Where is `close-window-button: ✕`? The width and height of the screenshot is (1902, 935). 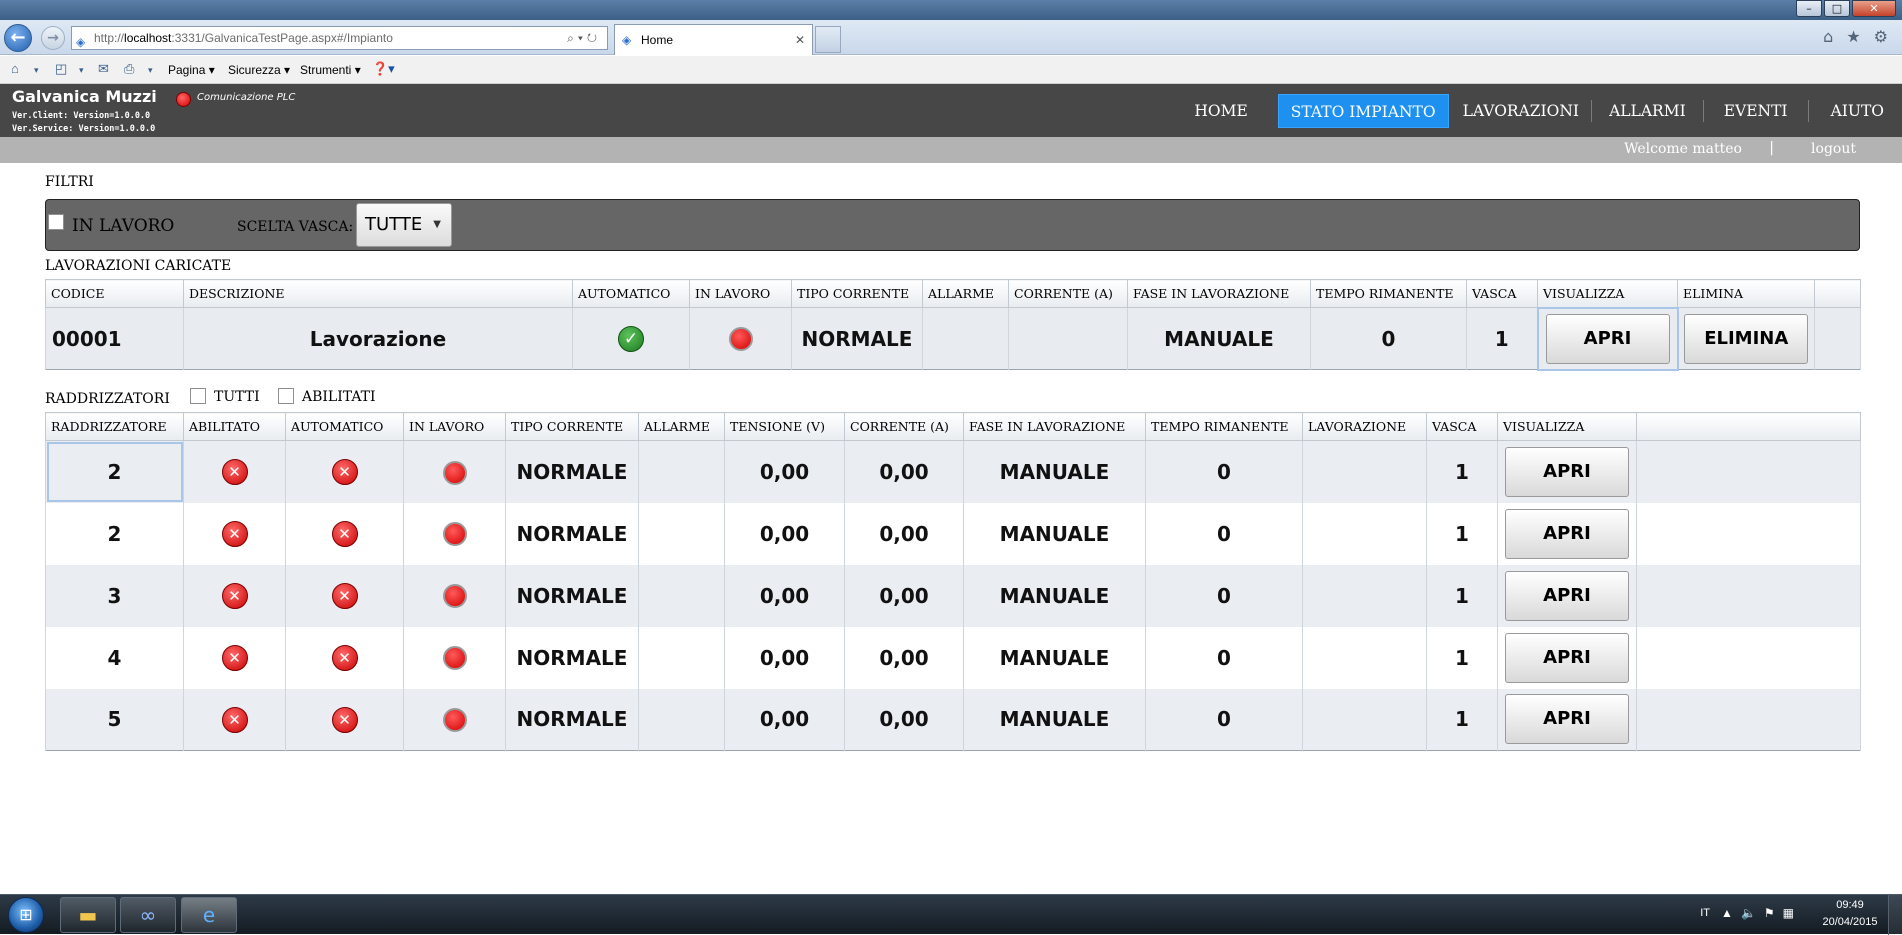
close-window-button: ✕ is located at coordinates (1874, 8).